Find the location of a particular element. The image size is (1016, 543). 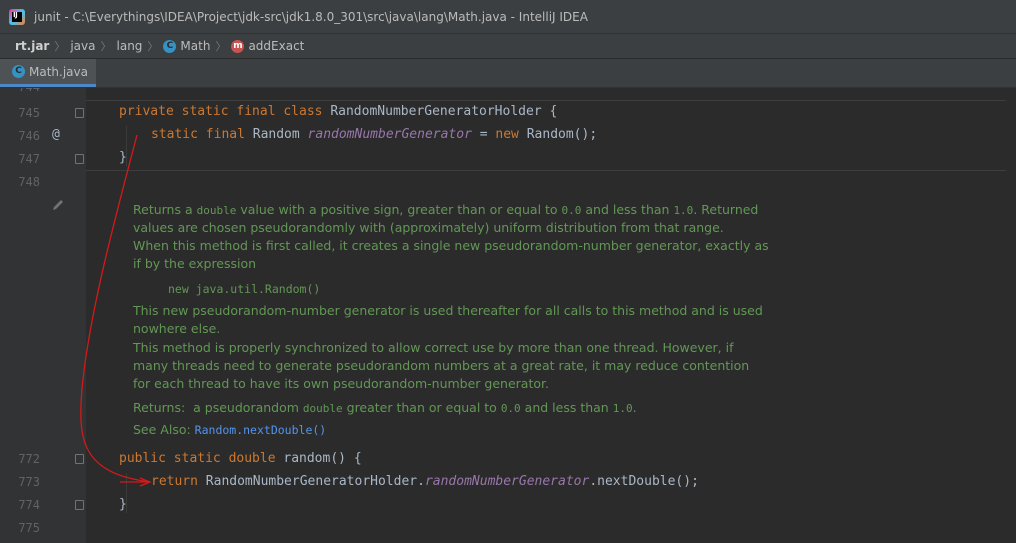

code-text: RandomNumberGeneratorHolder { is located at coordinates (440, 111).